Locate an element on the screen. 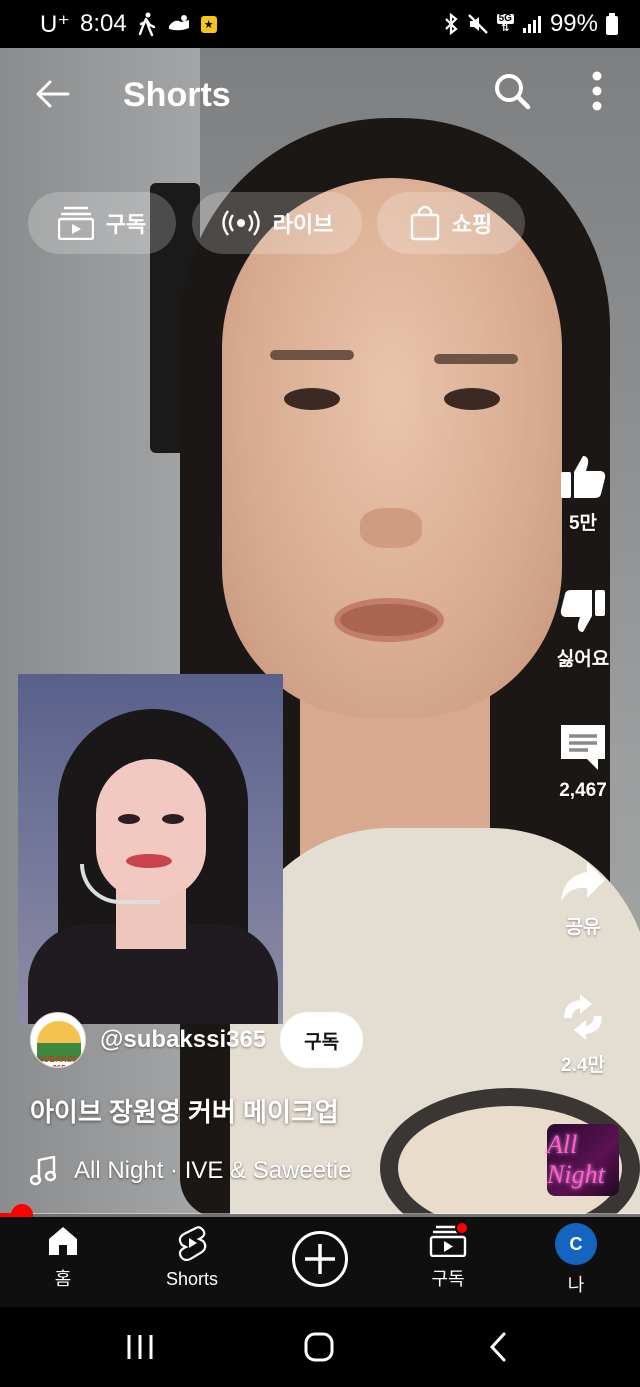 This screenshot has height=1387, width=640. plus-icon is located at coordinates (320, 1259).